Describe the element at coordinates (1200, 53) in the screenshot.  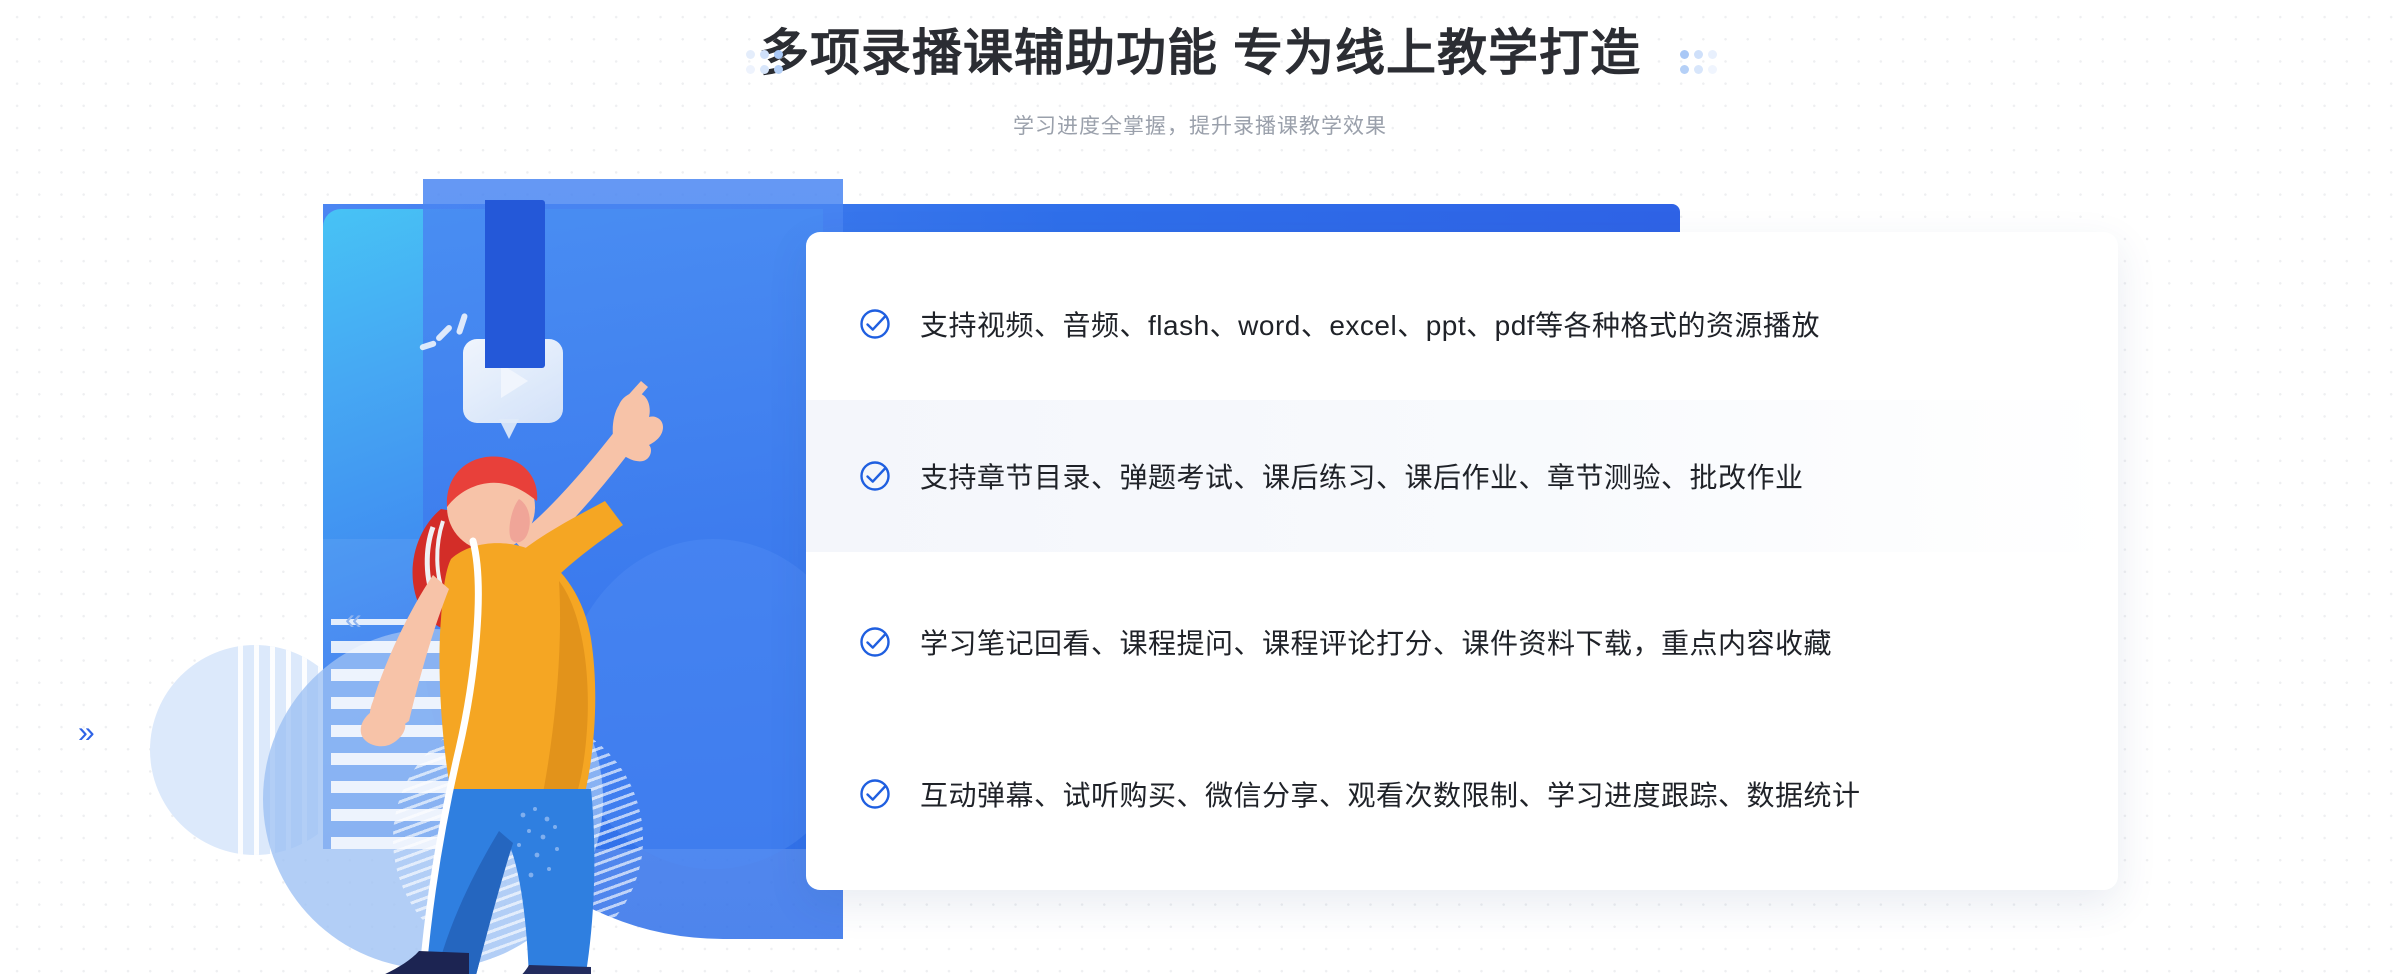
I see `page-title: 多项录播课辅助功能 专为线上教学打造` at that location.